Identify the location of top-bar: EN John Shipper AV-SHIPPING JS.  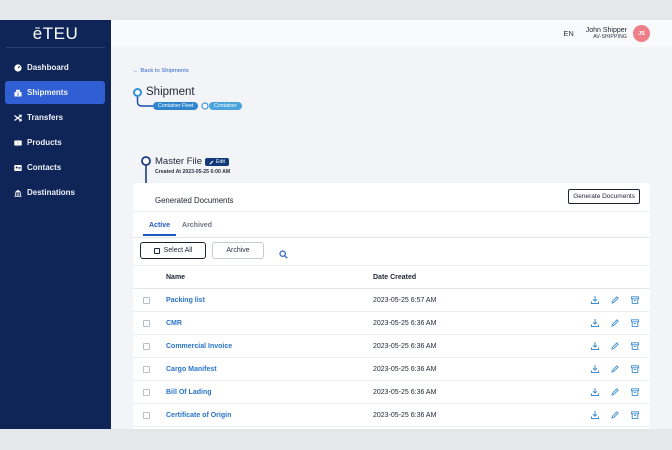
(391, 33).